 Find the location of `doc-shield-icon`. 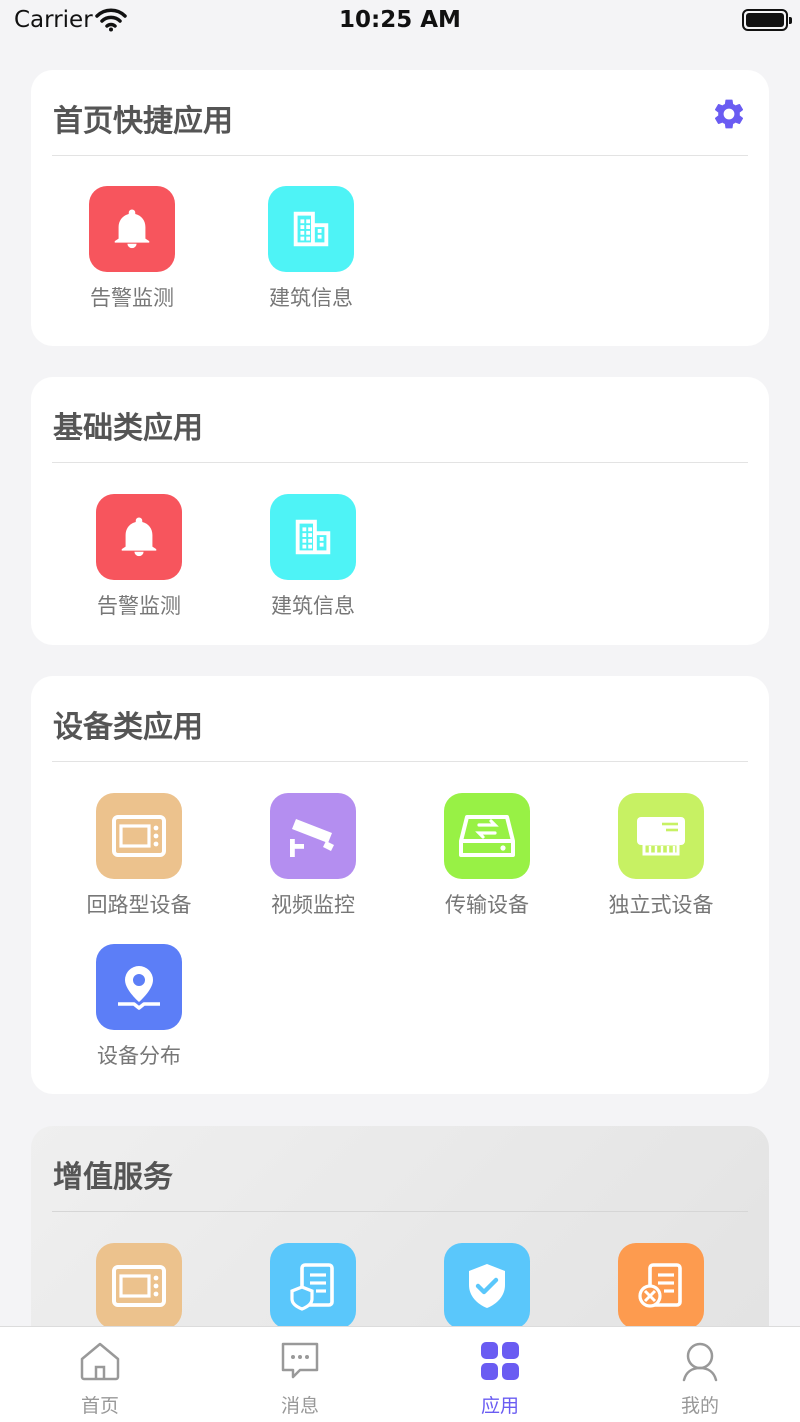

doc-shield-icon is located at coordinates (313, 1286).